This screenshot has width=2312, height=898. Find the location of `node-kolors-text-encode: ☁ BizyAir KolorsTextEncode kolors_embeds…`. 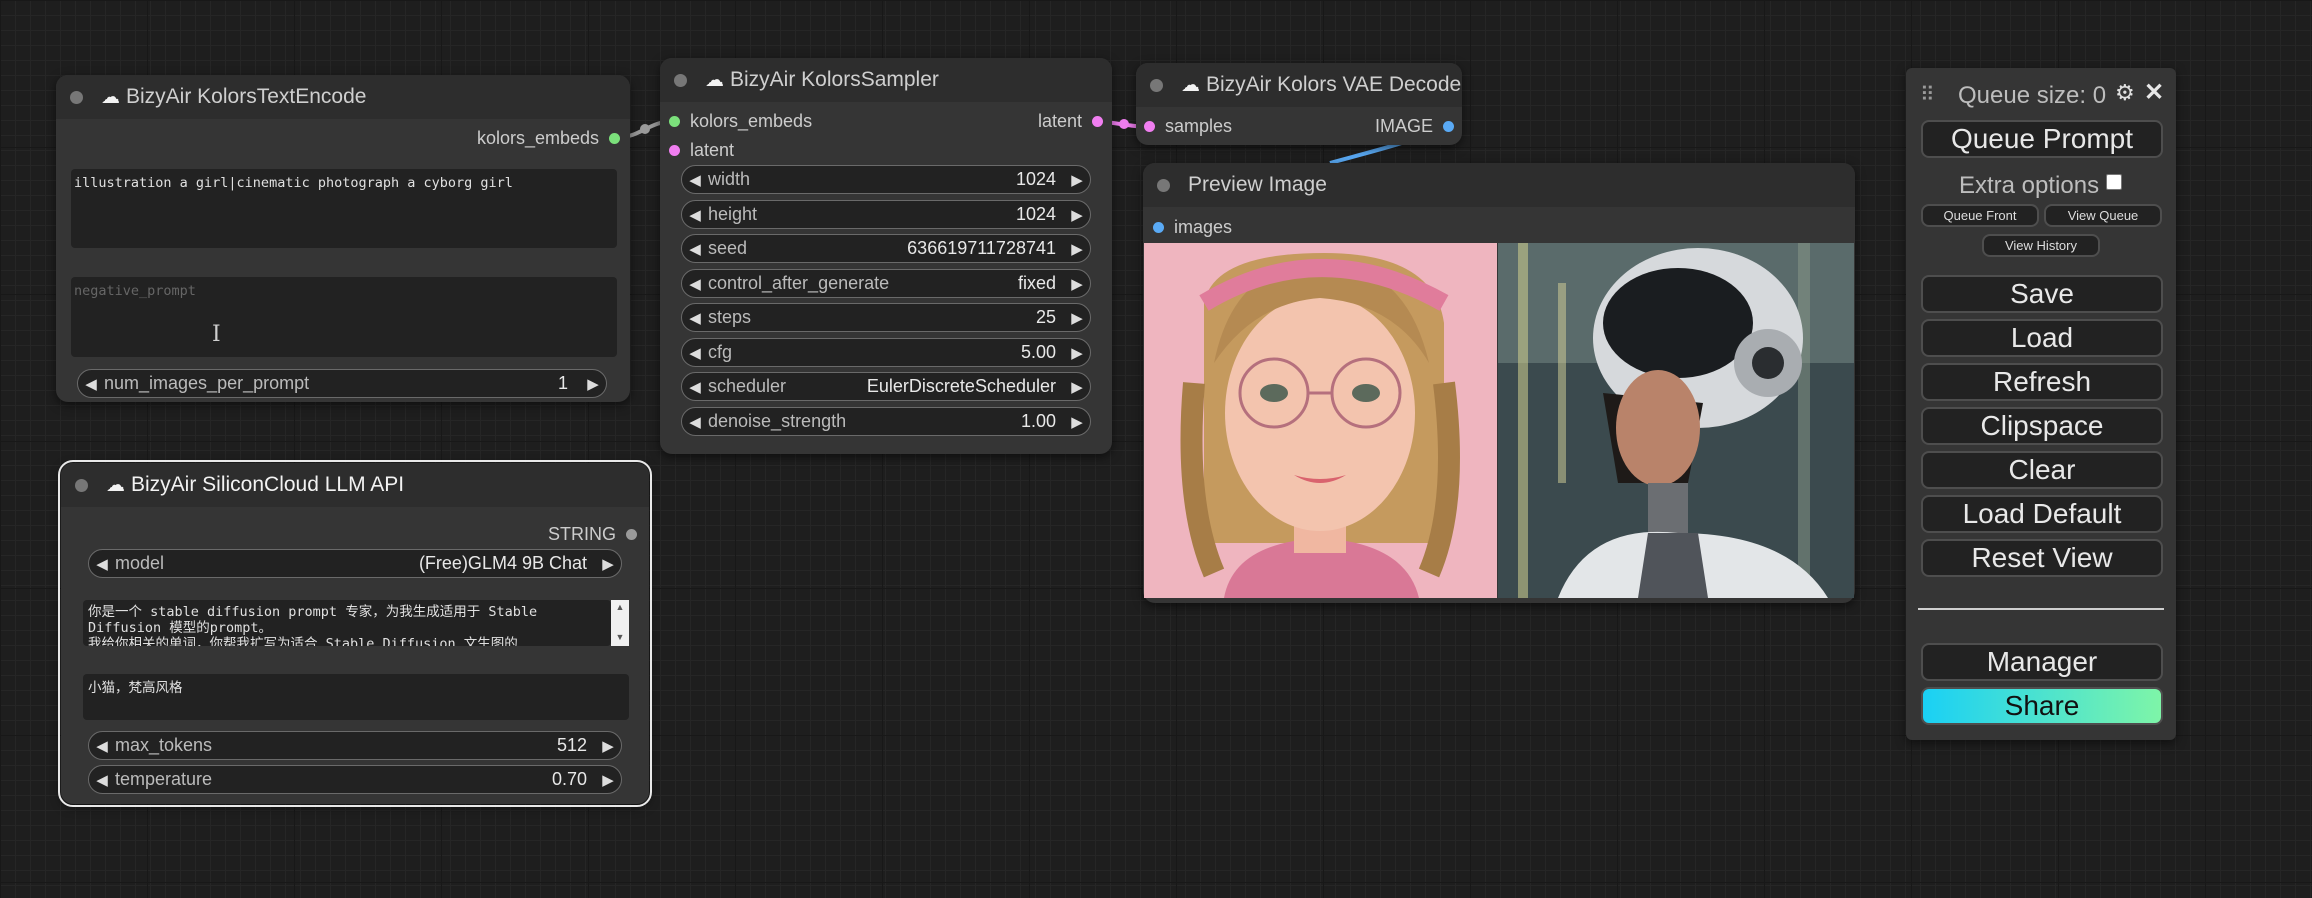

node-kolors-text-encode: ☁ BizyAir KolorsTextEncode kolors_embeds… is located at coordinates (343, 238).